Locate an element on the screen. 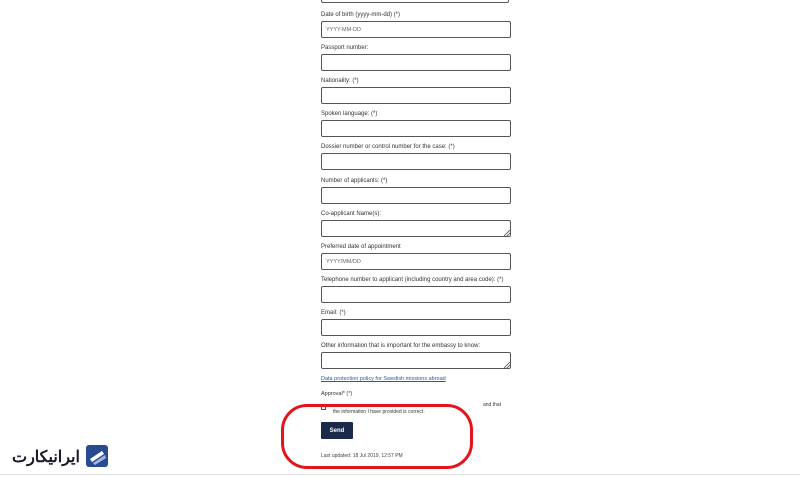 This screenshot has width=800, height=477. telephone-input is located at coordinates (416, 294).